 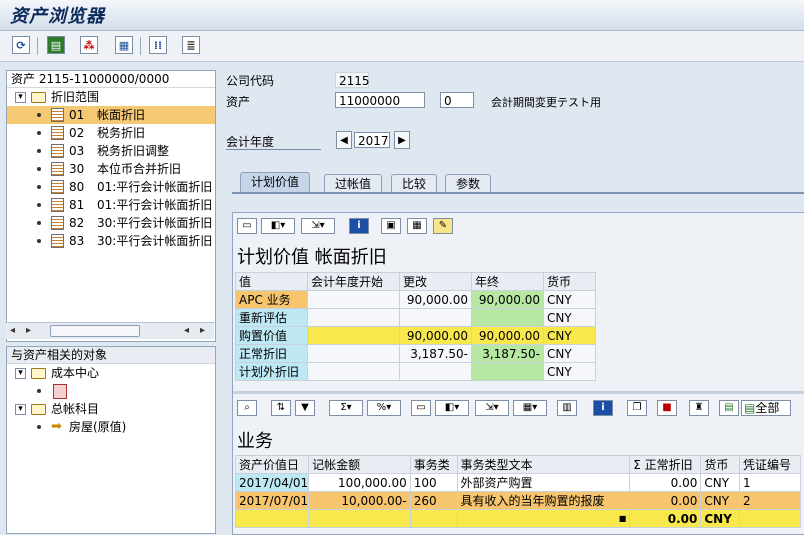 What do you see at coordinates (402, 140) in the screenshot?
I see `next-year-icon: ▶` at bounding box center [402, 140].